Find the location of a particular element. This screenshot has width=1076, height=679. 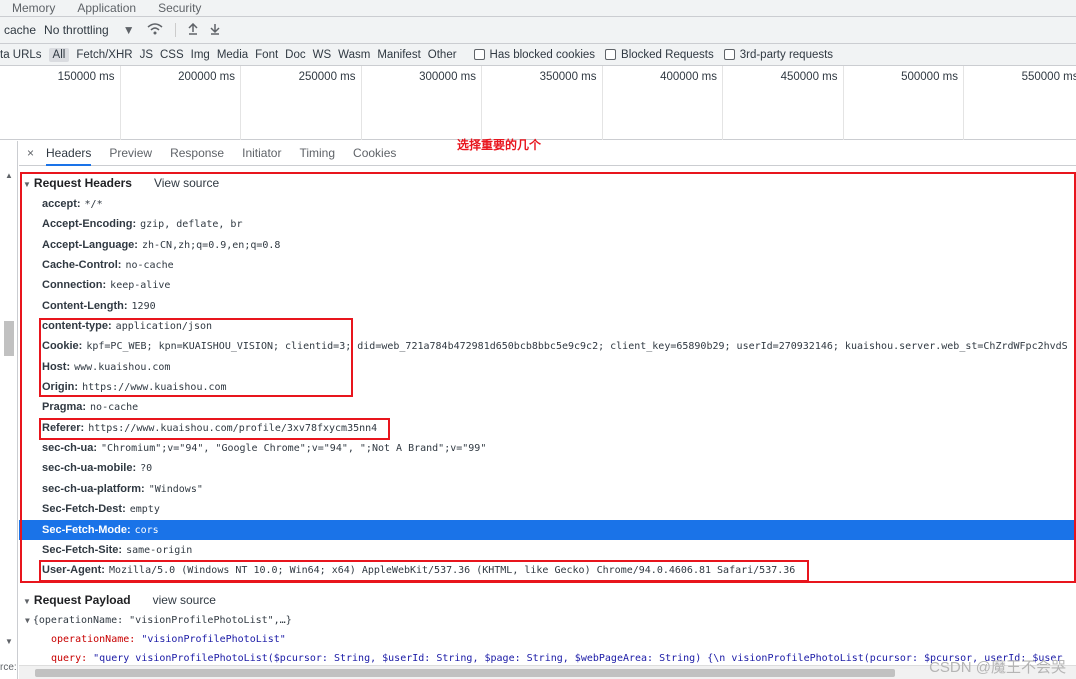

watermark: CSDN @魔王不会哭 is located at coordinates (997, 667).